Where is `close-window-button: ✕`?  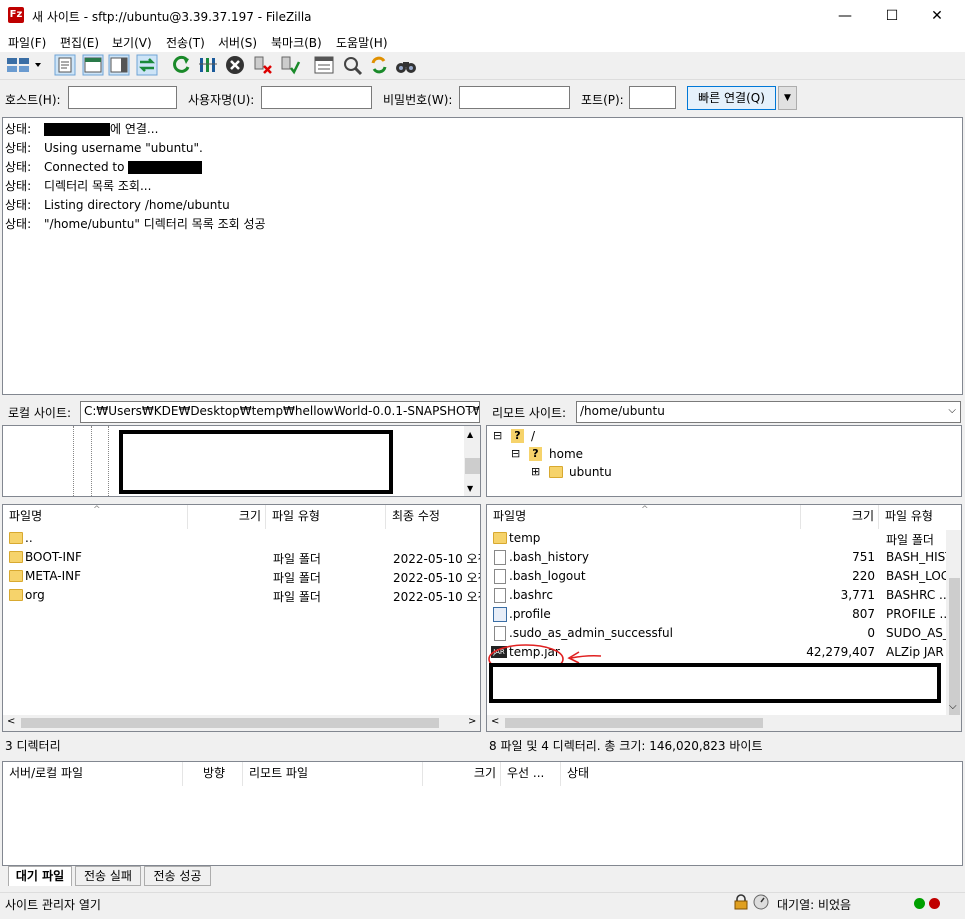 close-window-button: ✕ is located at coordinates (937, 16).